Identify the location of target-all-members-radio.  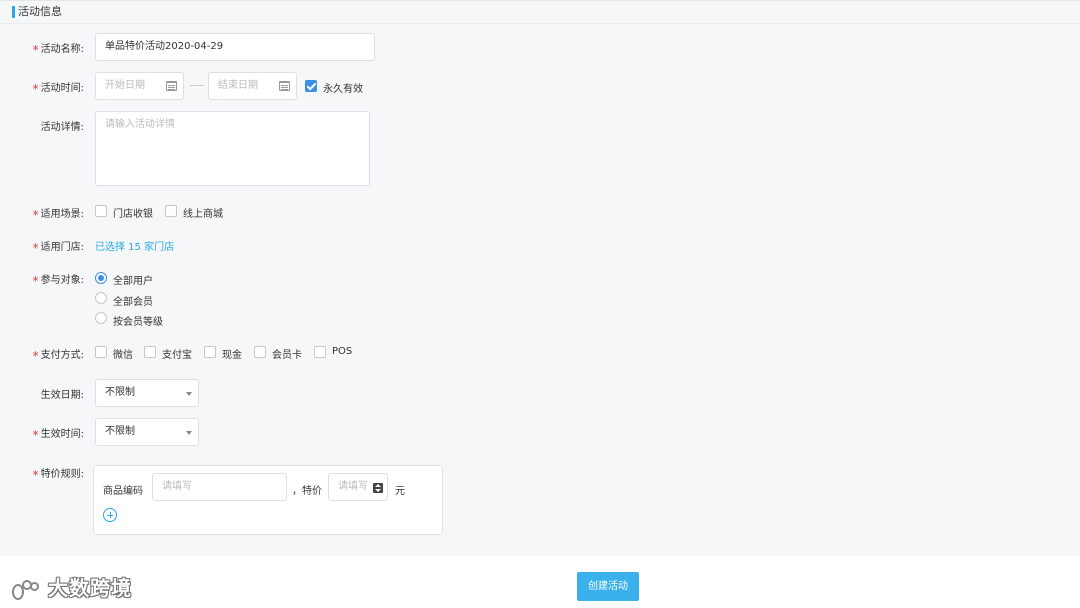
(101, 298).